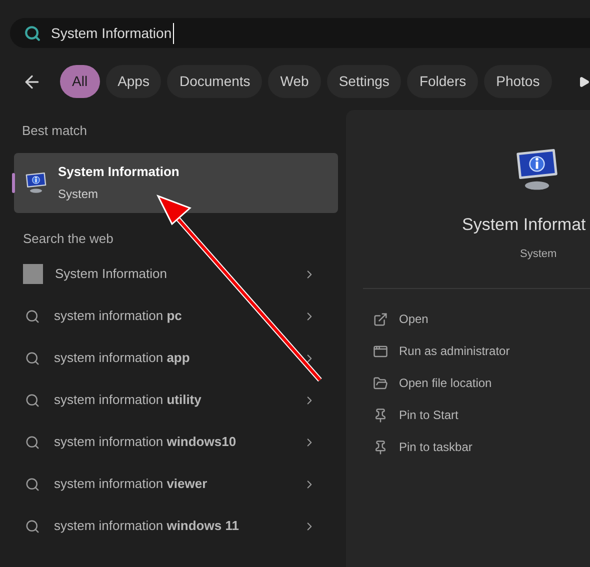  What do you see at coordinates (111, 274) in the screenshot?
I see `result-text: System Information` at bounding box center [111, 274].